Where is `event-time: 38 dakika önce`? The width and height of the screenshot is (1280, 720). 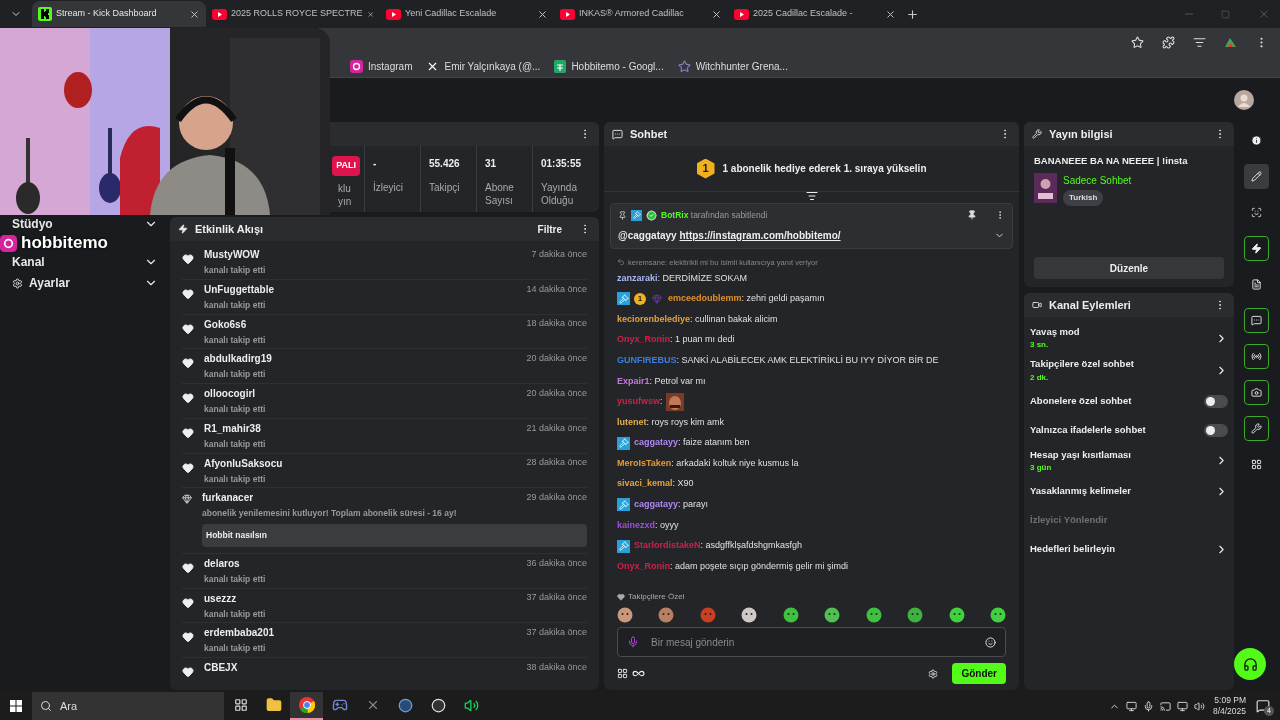 event-time: 38 dakika önce is located at coordinates (556, 667).